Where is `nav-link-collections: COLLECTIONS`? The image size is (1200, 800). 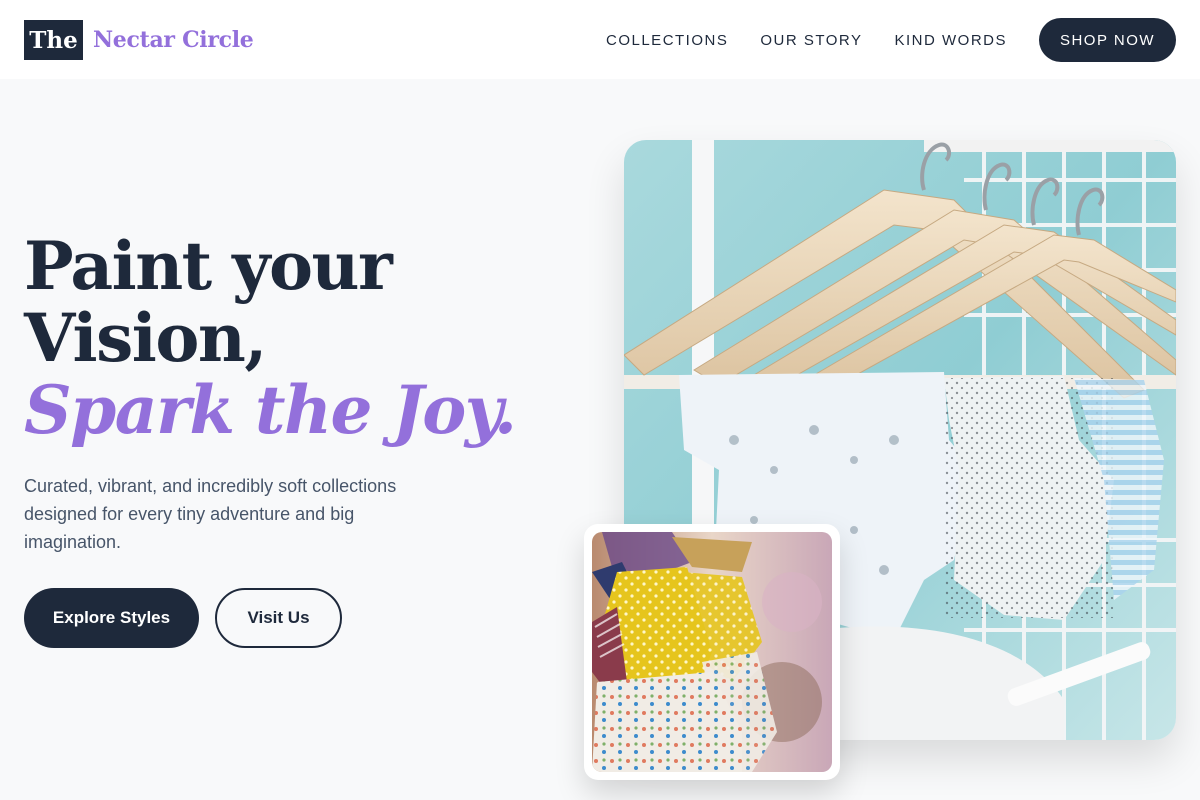
nav-link-collections: COLLECTIONS is located at coordinates (667, 40).